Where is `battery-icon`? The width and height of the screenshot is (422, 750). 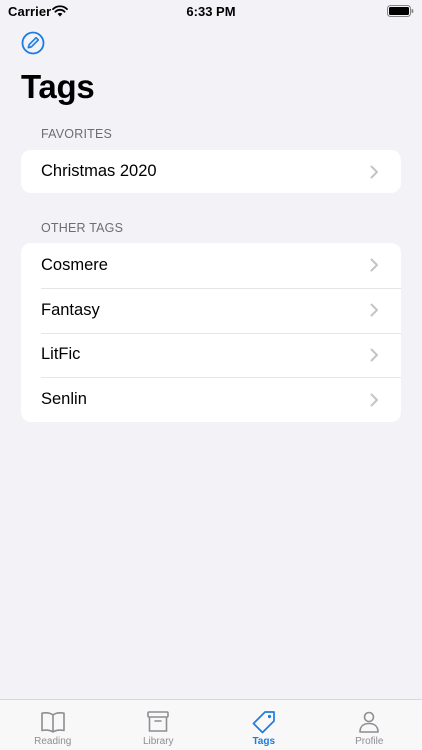
battery-icon is located at coordinates (400, 11).